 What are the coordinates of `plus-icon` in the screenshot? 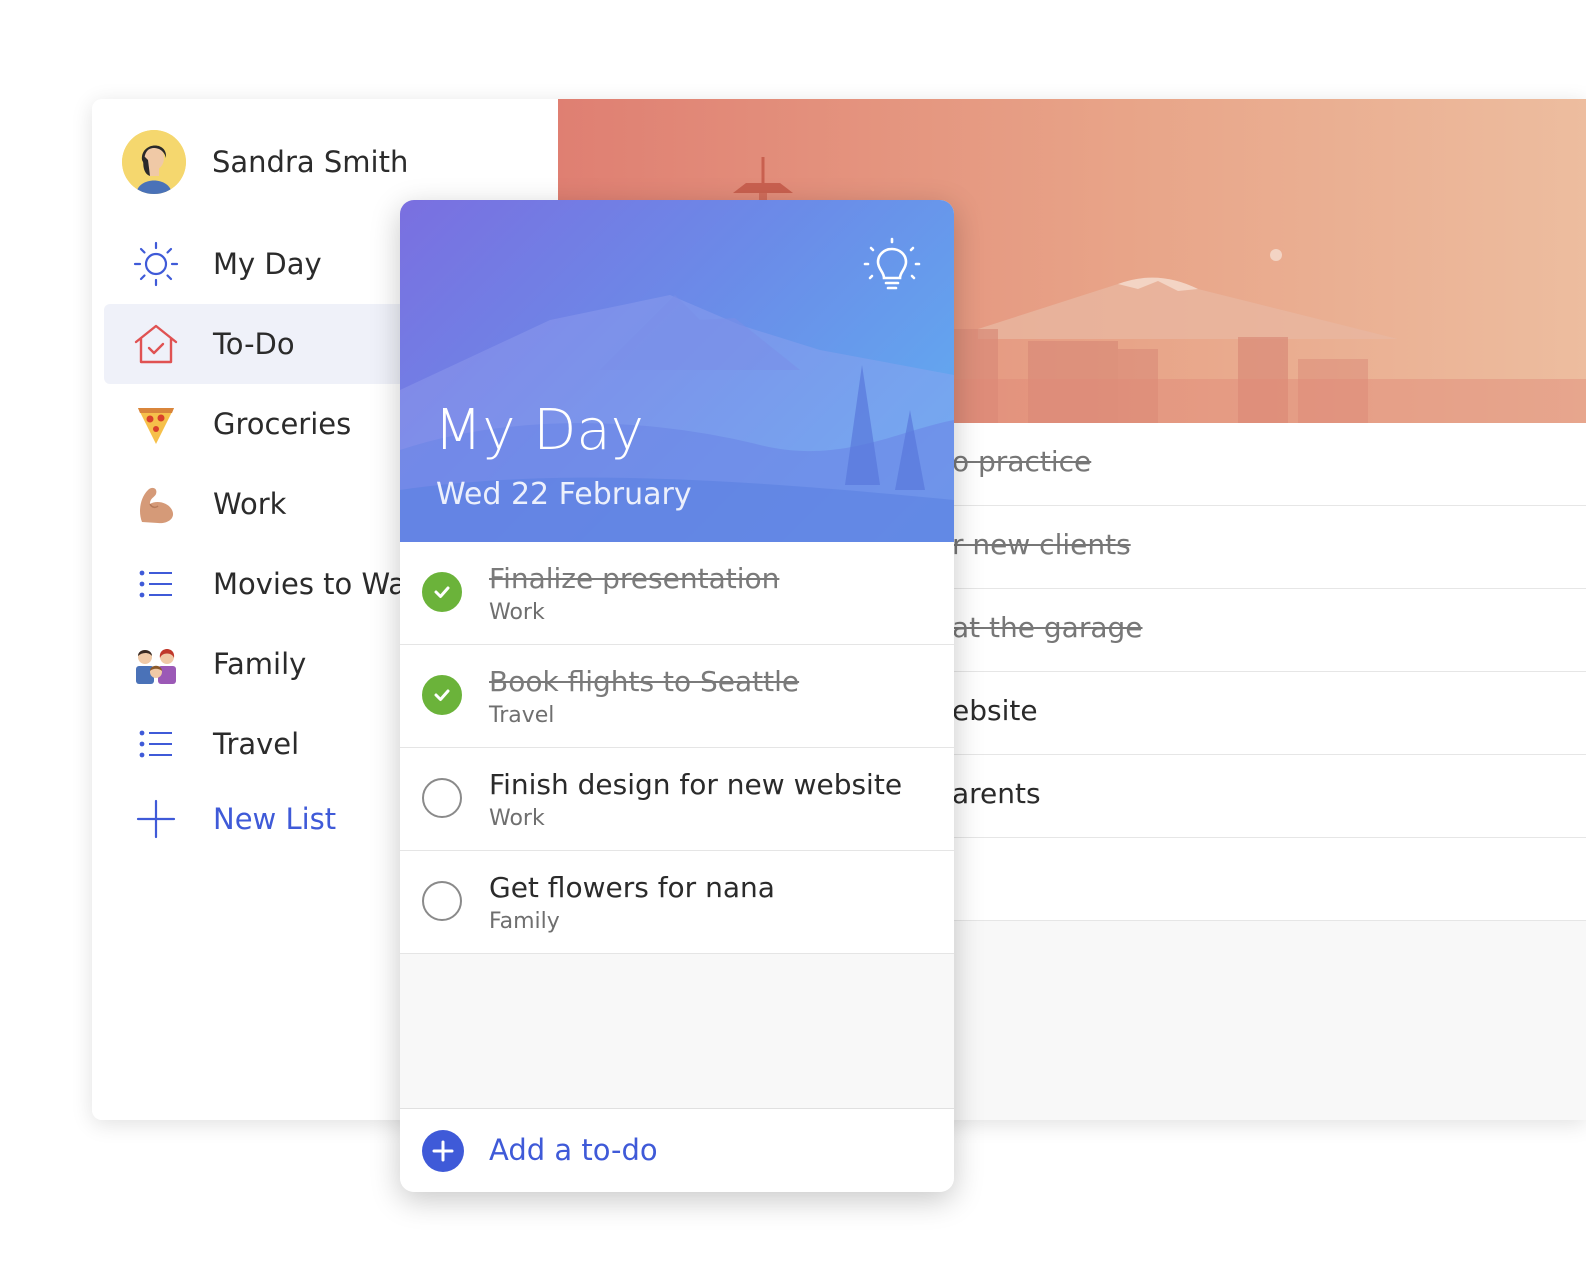 It's located at (156, 819).